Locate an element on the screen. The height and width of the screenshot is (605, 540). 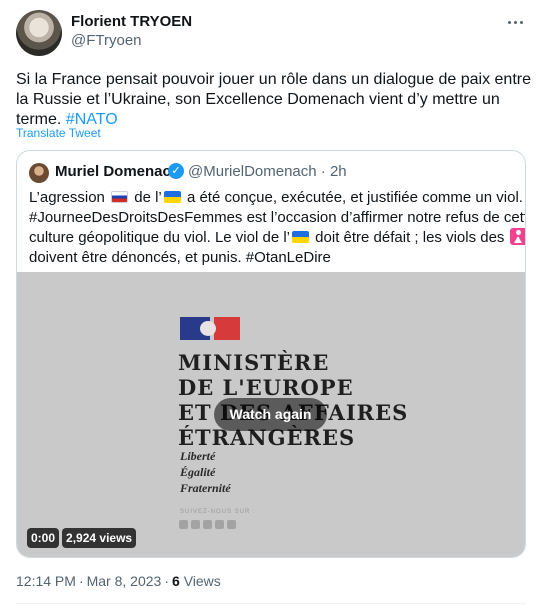
watch-again-button: Watch again is located at coordinates (270, 414).